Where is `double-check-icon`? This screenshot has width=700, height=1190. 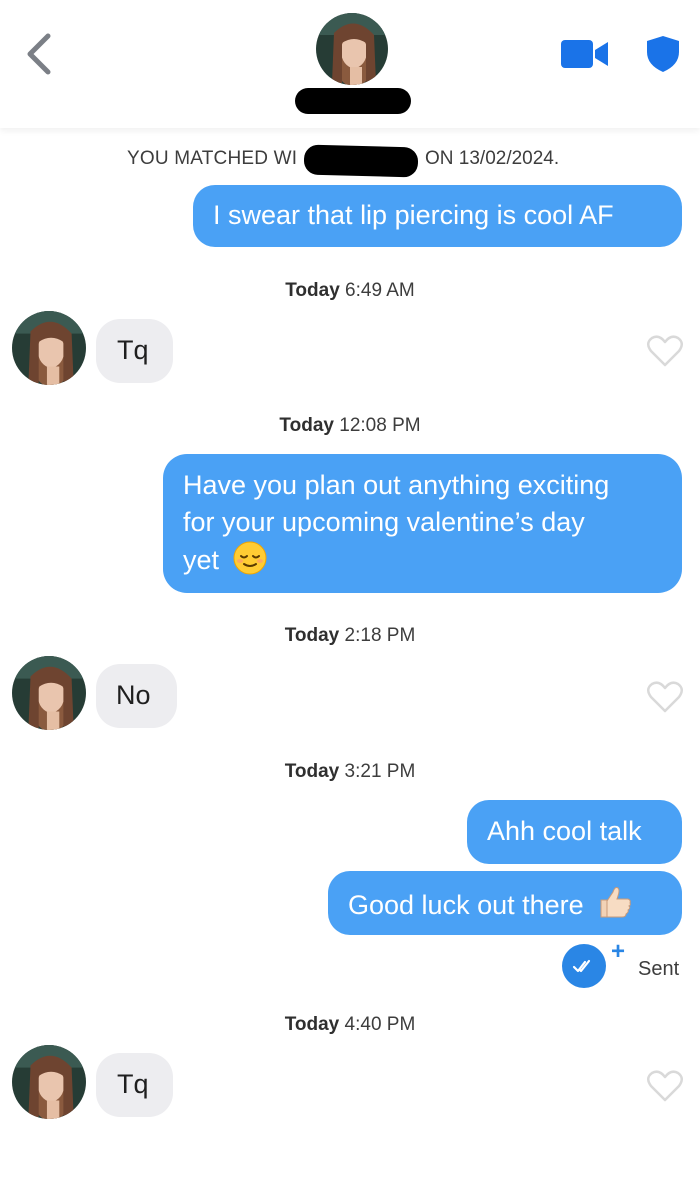
double-check-icon is located at coordinates (581, 966).